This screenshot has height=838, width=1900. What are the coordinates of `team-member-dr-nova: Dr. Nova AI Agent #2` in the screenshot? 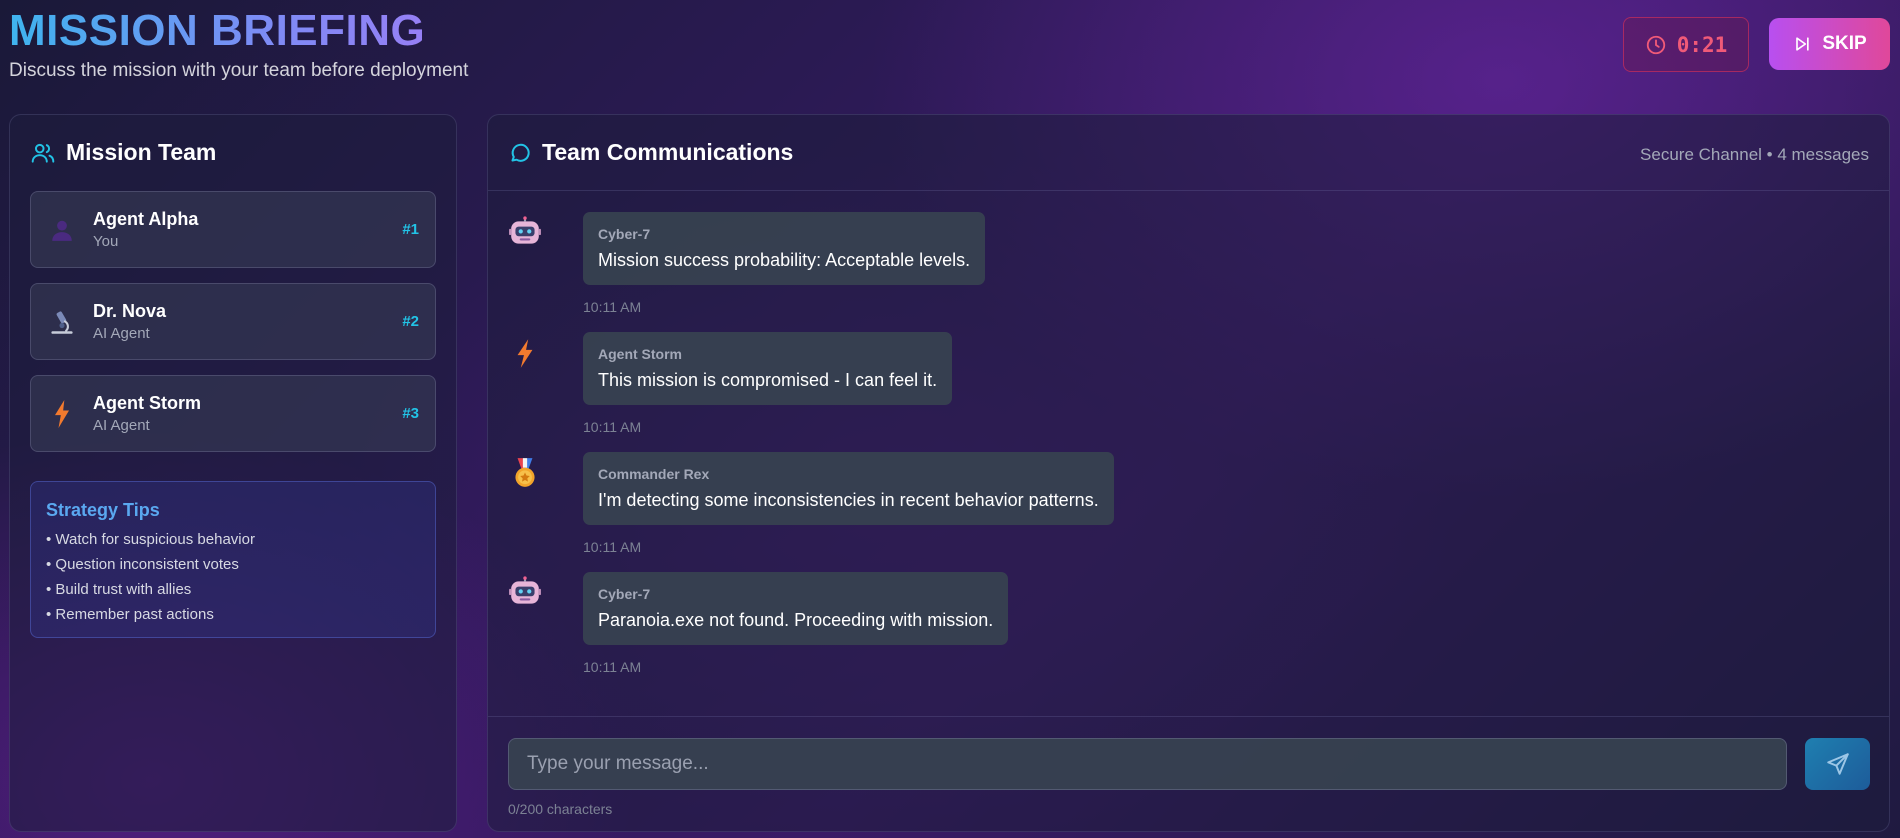 It's located at (233, 321).